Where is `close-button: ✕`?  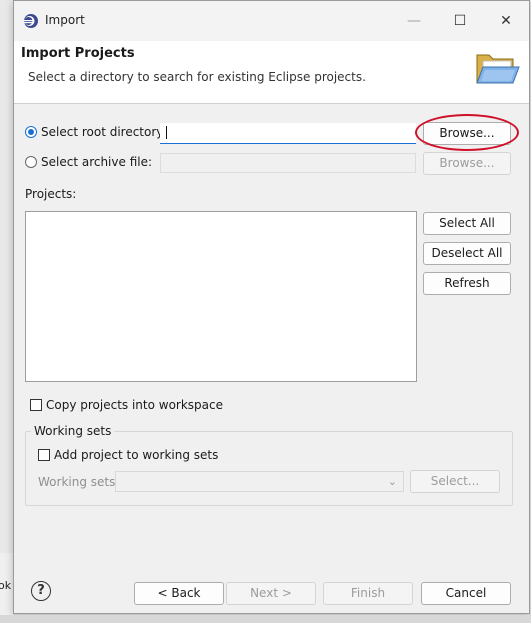
close-button: ✕ is located at coordinates (506, 21).